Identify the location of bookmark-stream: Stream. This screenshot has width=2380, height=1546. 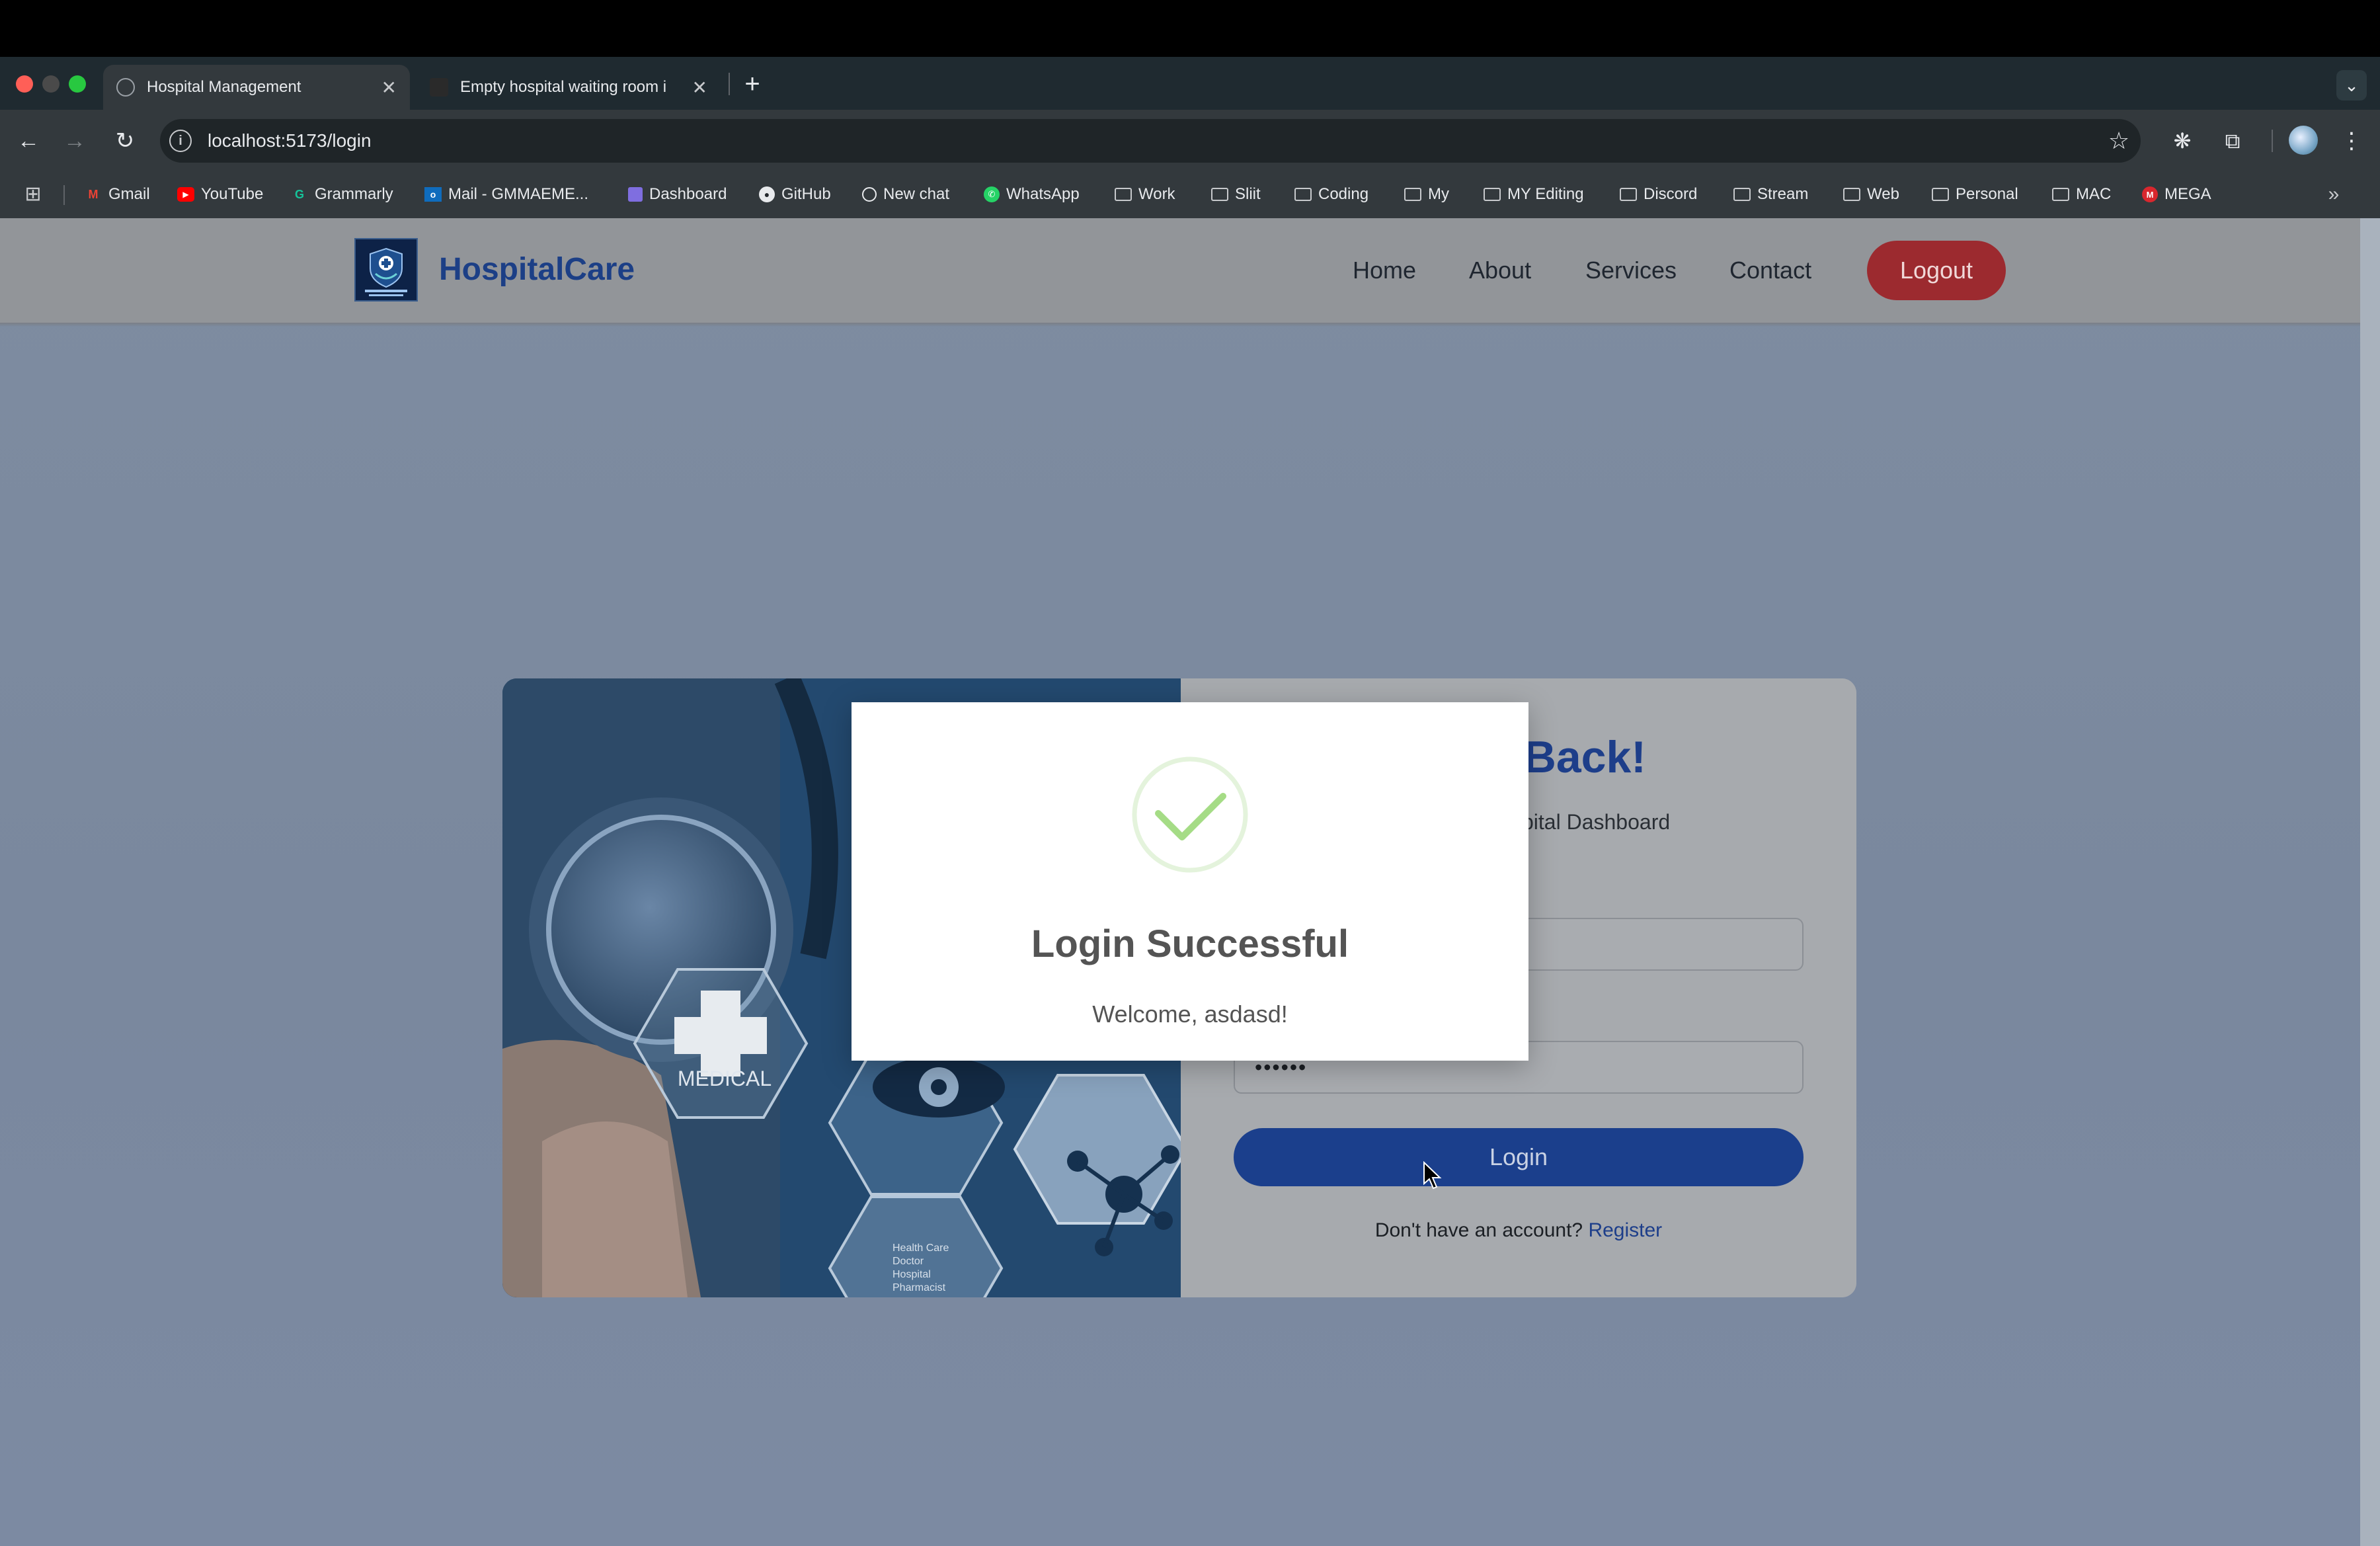
(1770, 194).